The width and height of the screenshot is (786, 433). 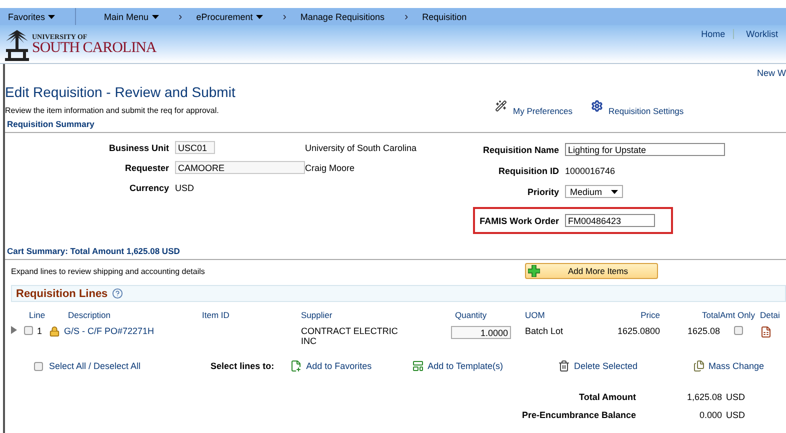 I want to click on page-title: Edit Requisition - Review and Submit, so click(x=120, y=92).